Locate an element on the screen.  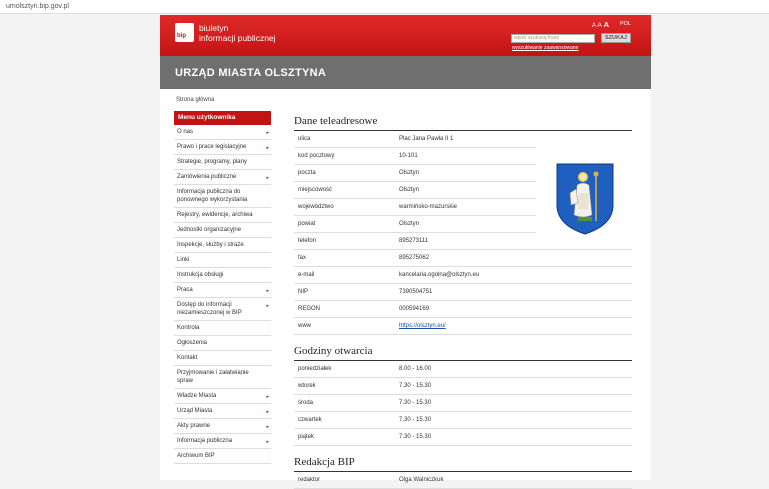
language-switch: POL is located at coordinates (625, 24).